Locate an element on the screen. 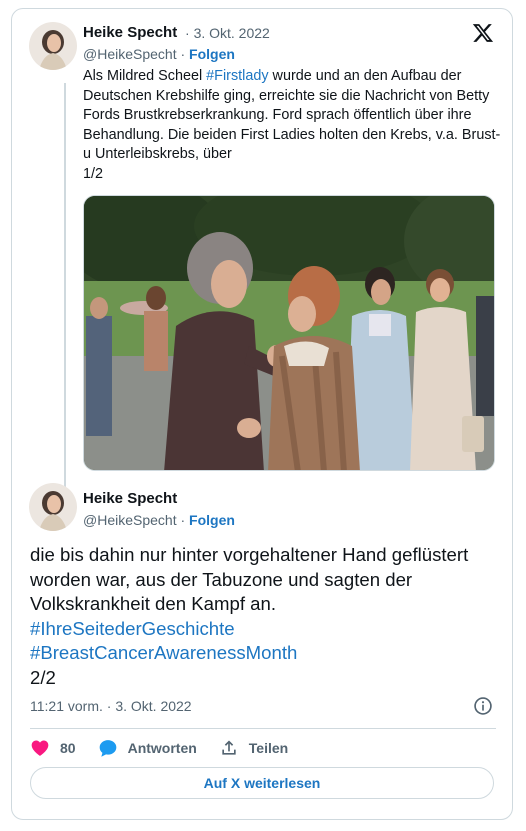 The height and width of the screenshot is (831, 526). reply-button: Antworten is located at coordinates (147, 748).